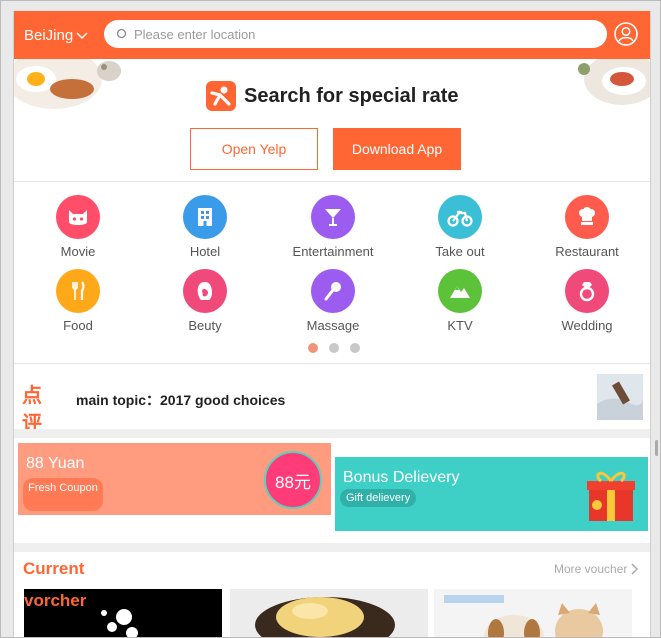 The height and width of the screenshot is (638, 661). What do you see at coordinates (460, 217) in the screenshot?
I see `bike-icon` at bounding box center [460, 217].